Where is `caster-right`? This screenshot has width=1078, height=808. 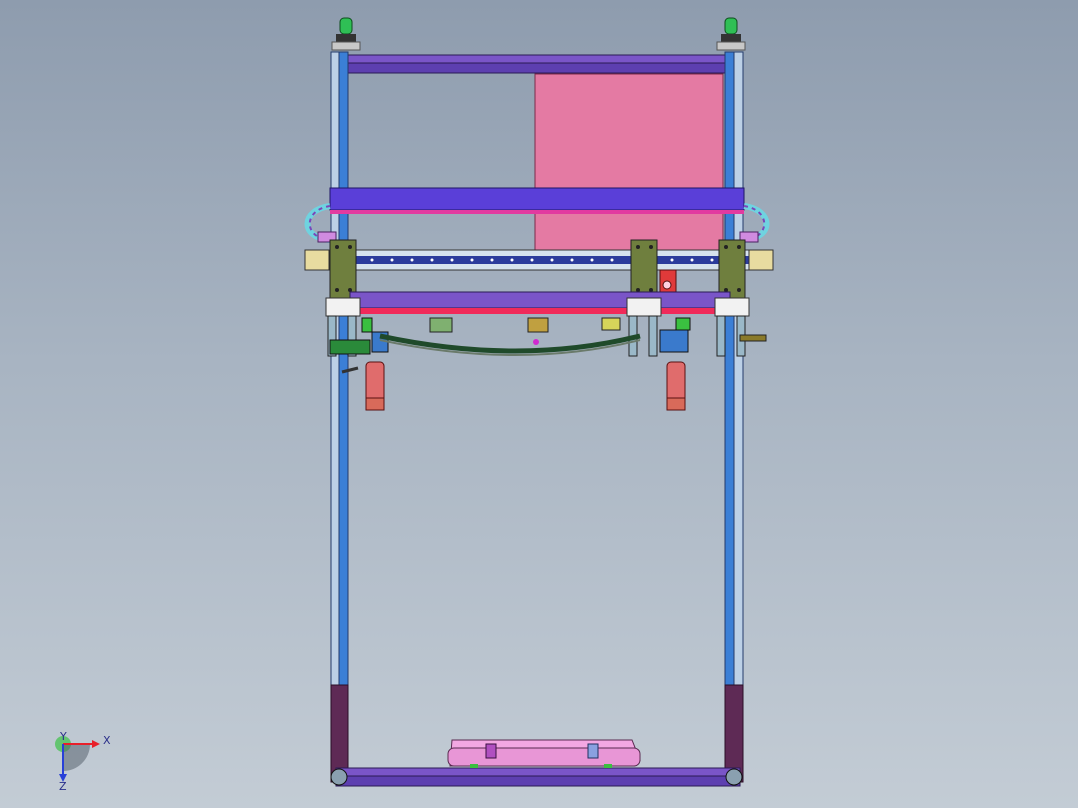
caster-right is located at coordinates (734, 777).